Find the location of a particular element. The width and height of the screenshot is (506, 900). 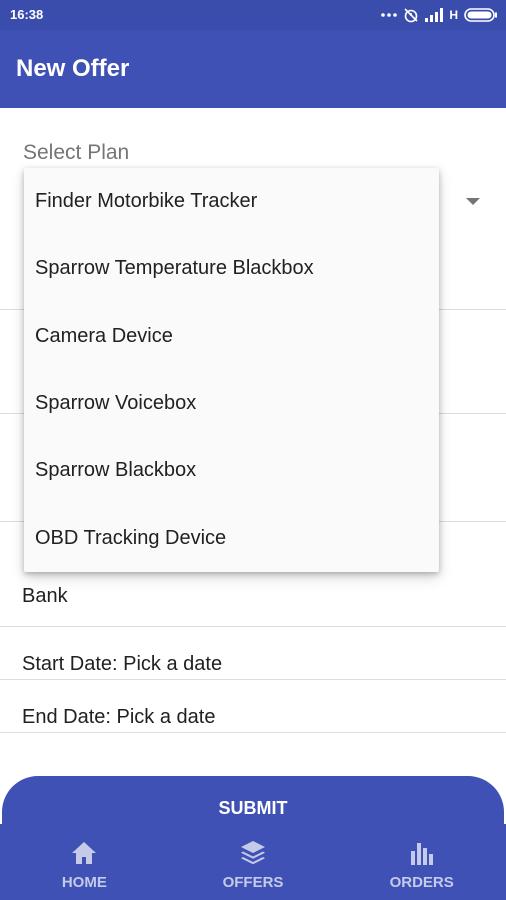

status-time: 16:38 is located at coordinates (27, 14).